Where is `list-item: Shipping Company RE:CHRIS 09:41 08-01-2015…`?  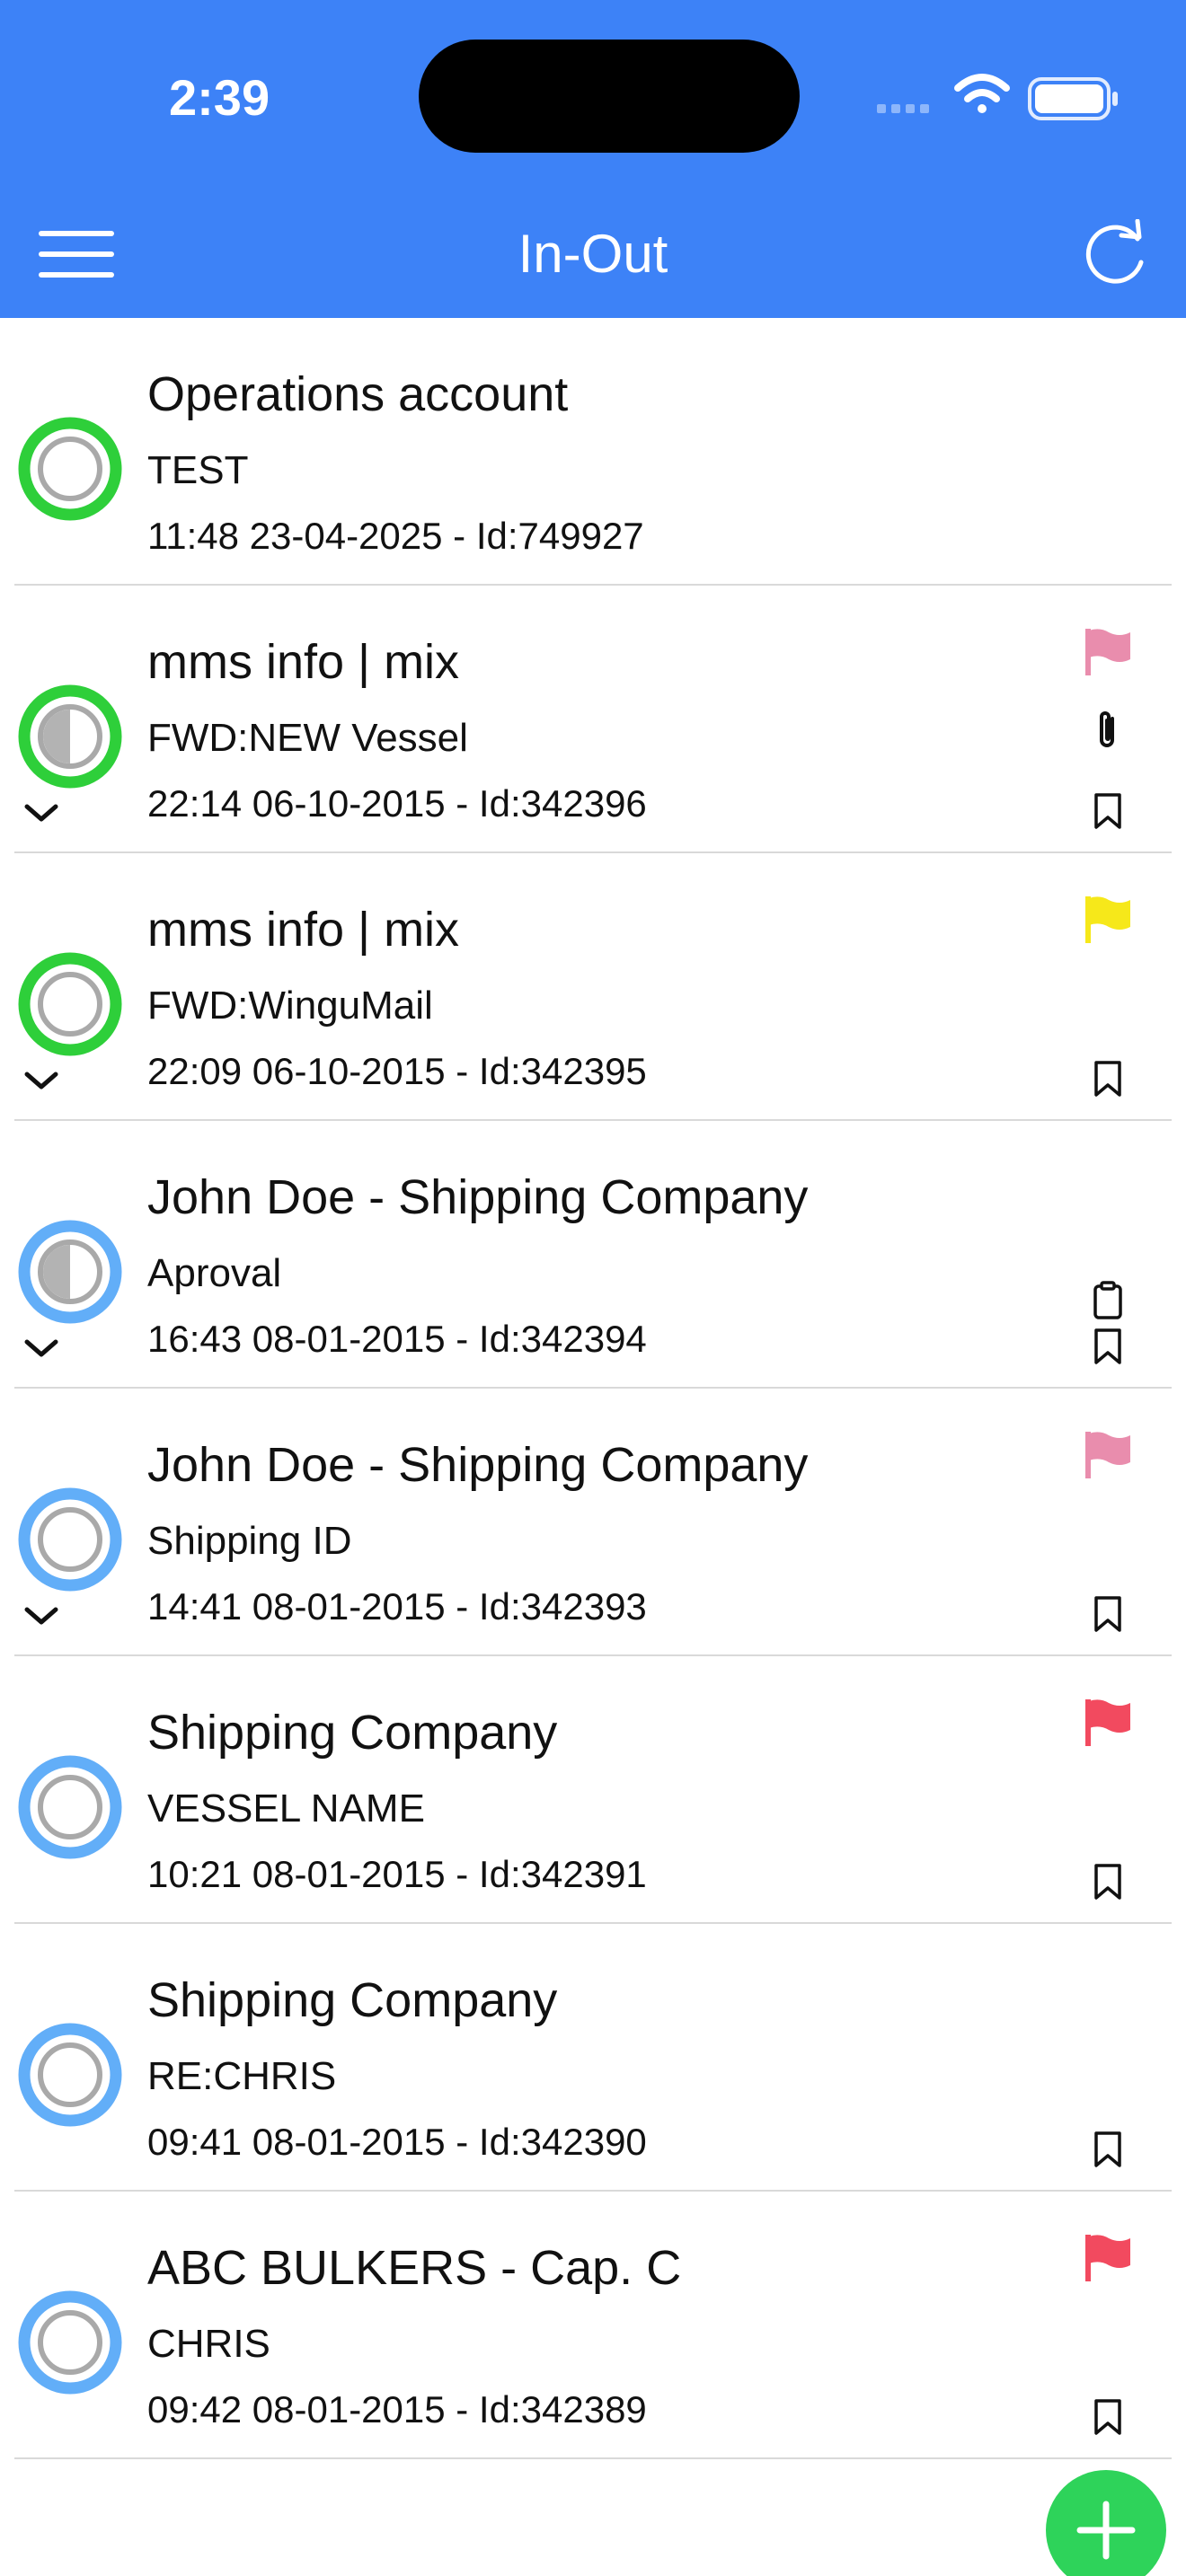 list-item: Shipping Company RE:CHRIS 09:41 08-01-2015… is located at coordinates (593, 2058).